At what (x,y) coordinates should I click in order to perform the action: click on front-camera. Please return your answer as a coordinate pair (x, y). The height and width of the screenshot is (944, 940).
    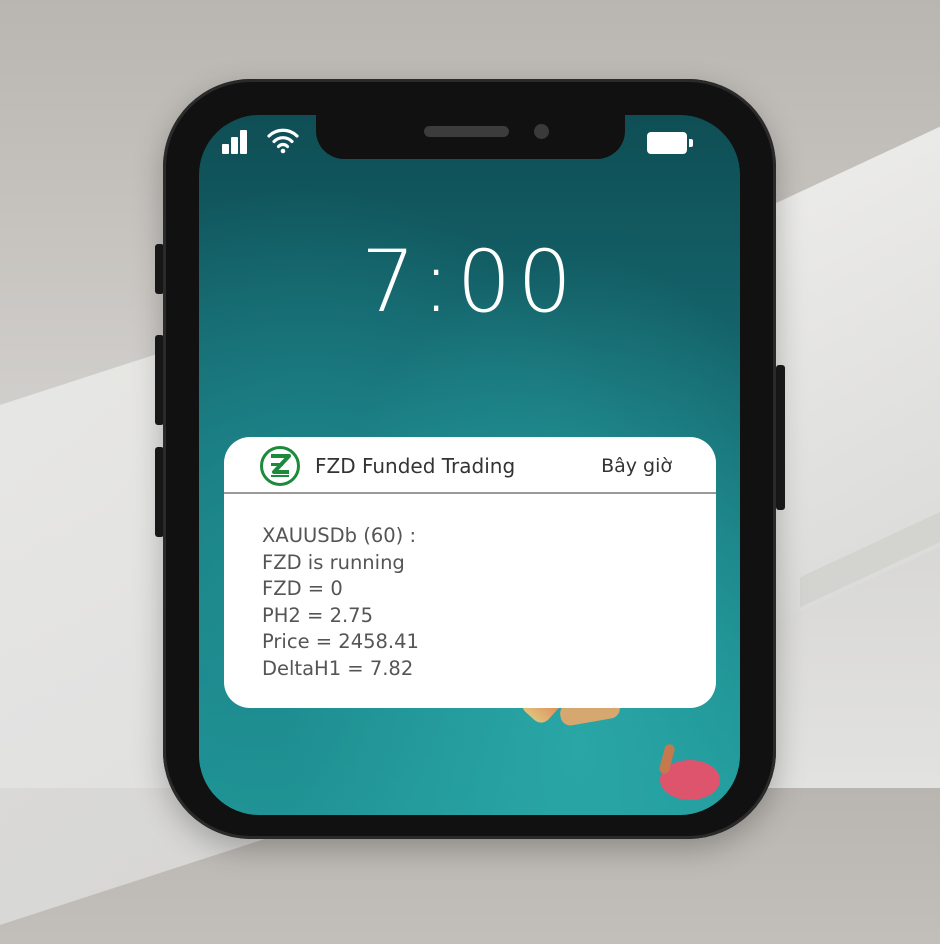
    Looking at the image, I should click on (541, 131).